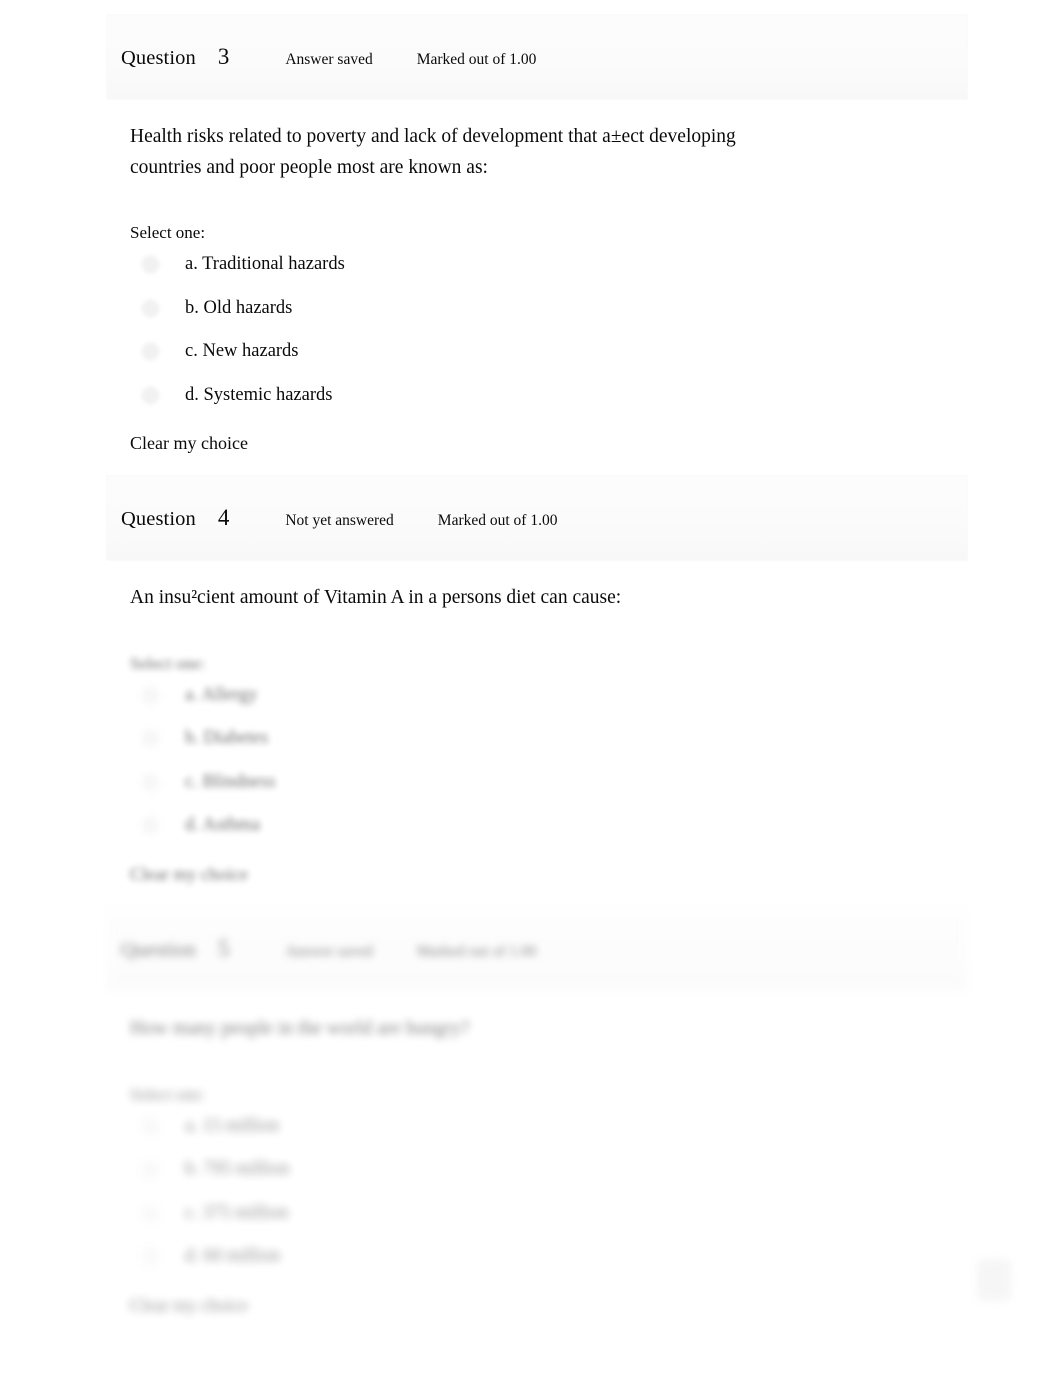 This screenshot has width=1062, height=1377. Describe the element at coordinates (237, 1169) in the screenshot. I see `answer-label: b. 795 million` at that location.